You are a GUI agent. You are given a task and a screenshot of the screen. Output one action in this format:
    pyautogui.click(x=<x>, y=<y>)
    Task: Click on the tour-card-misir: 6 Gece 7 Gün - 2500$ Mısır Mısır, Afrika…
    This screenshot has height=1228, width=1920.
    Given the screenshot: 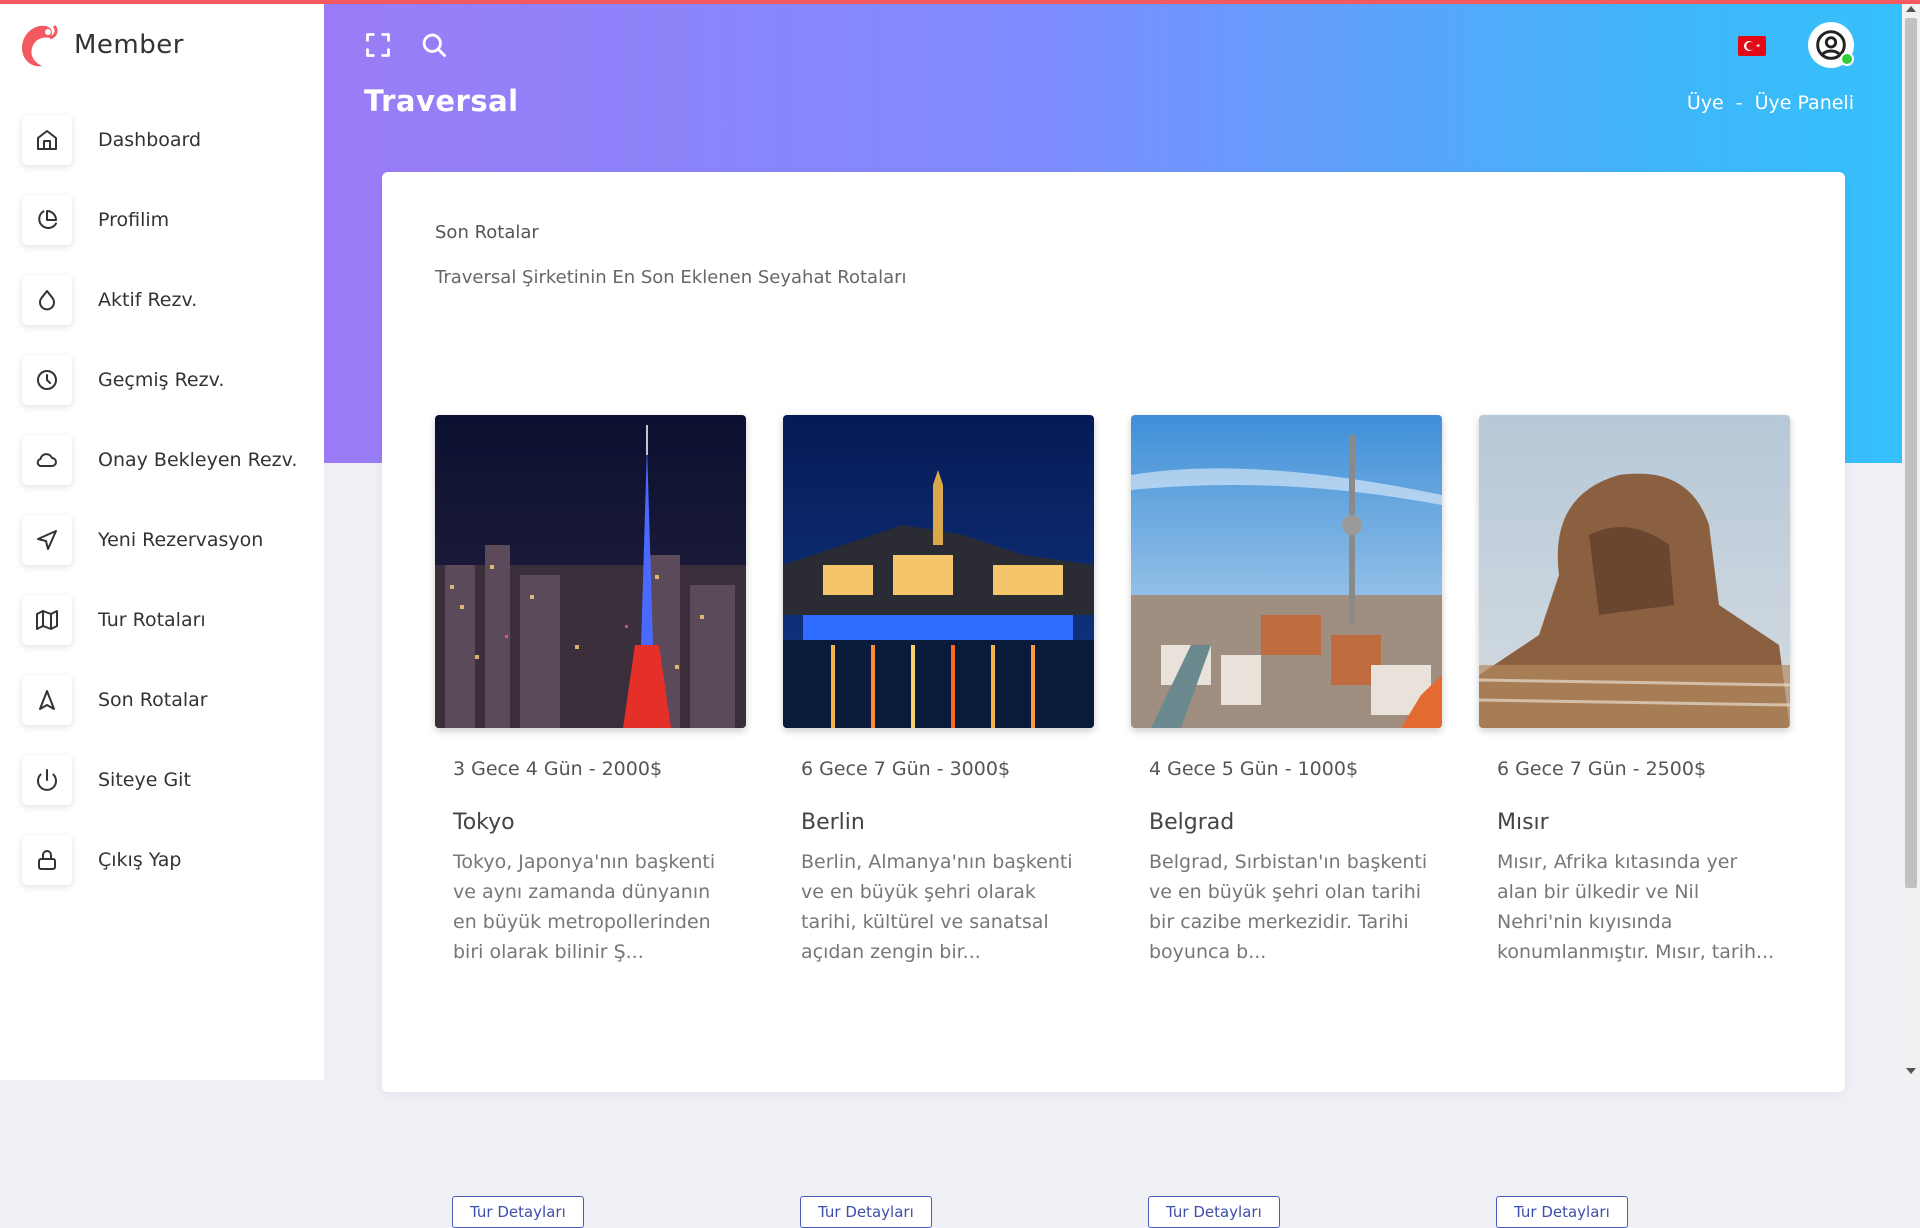 What is the action you would take?
    pyautogui.click(x=1634, y=821)
    